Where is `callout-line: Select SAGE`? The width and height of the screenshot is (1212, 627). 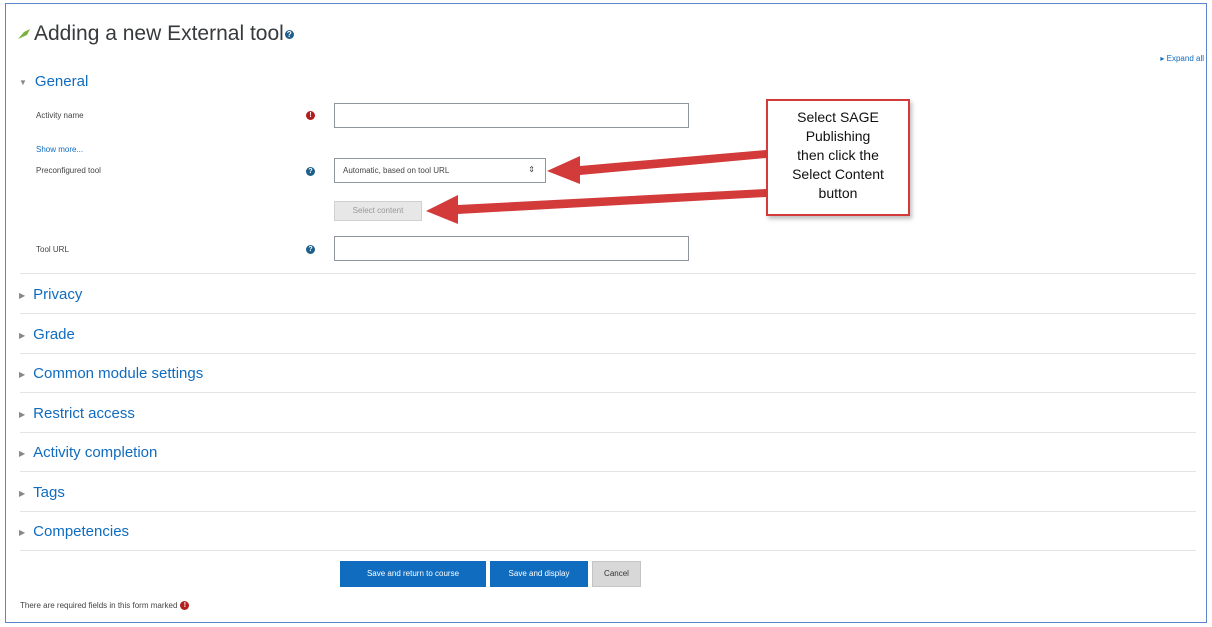 callout-line: Select SAGE is located at coordinates (838, 117).